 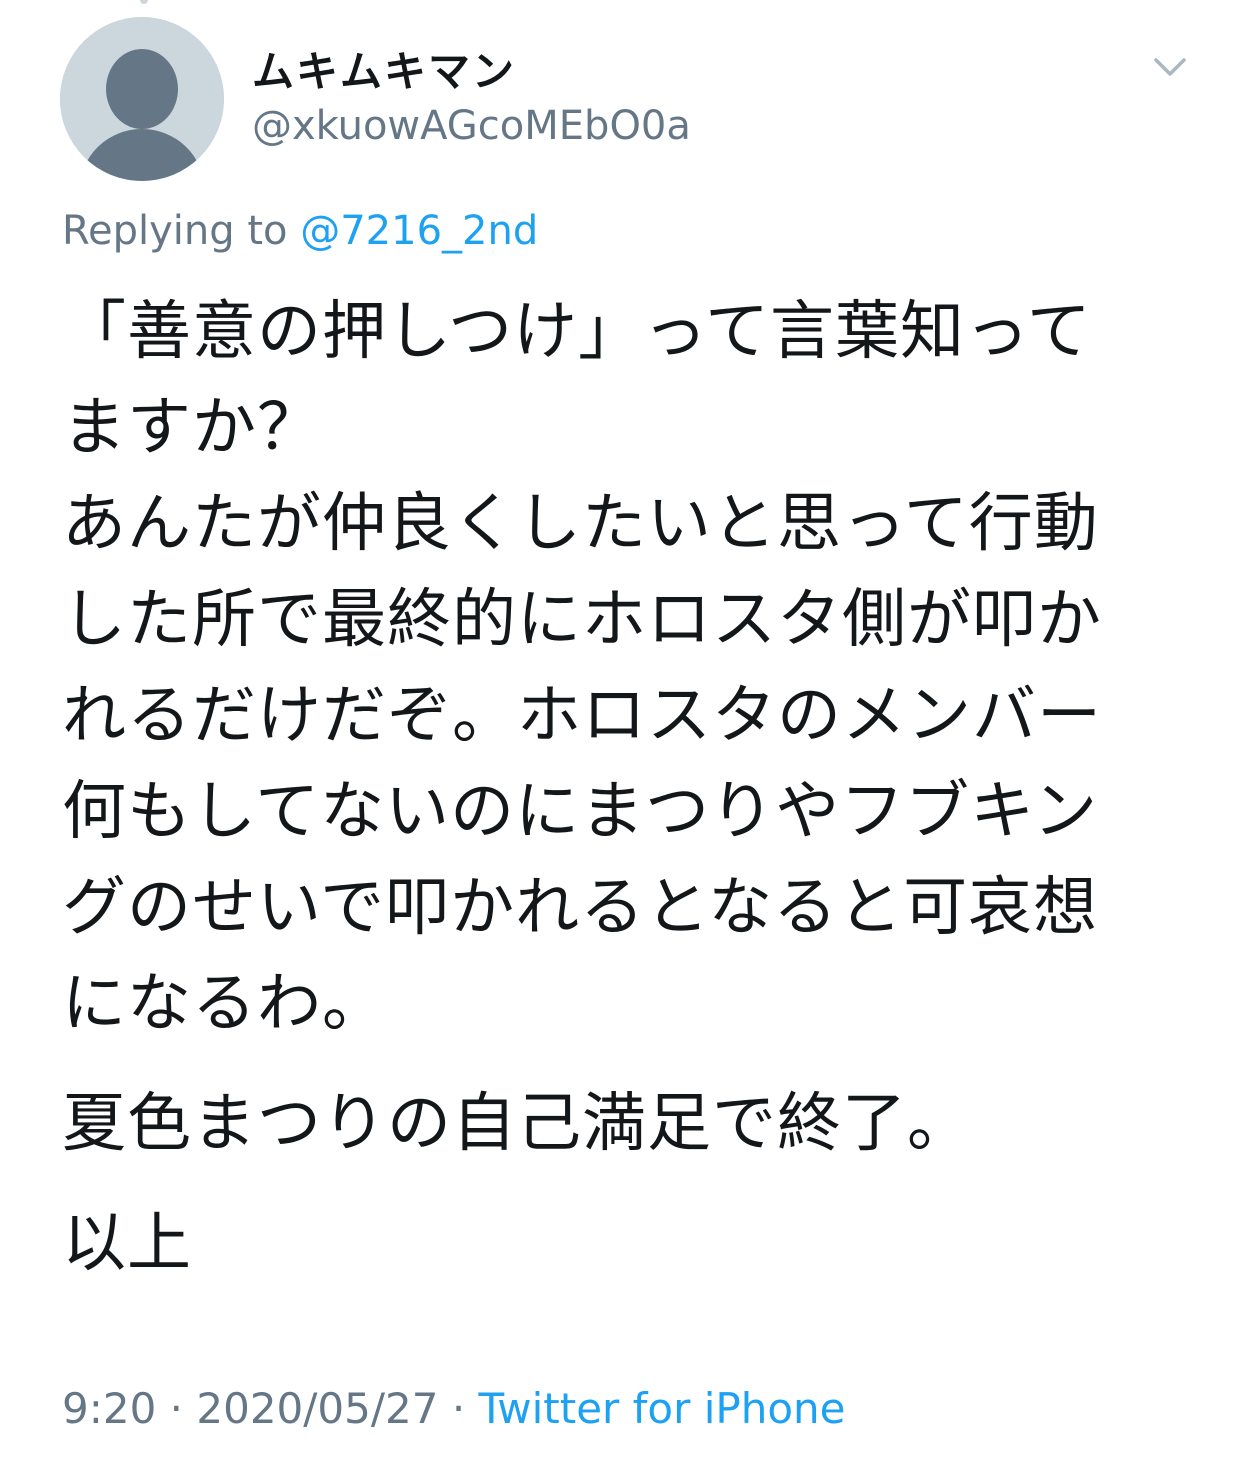 I want to click on replying-to: Replying to @7216_2nd, so click(x=300, y=231).